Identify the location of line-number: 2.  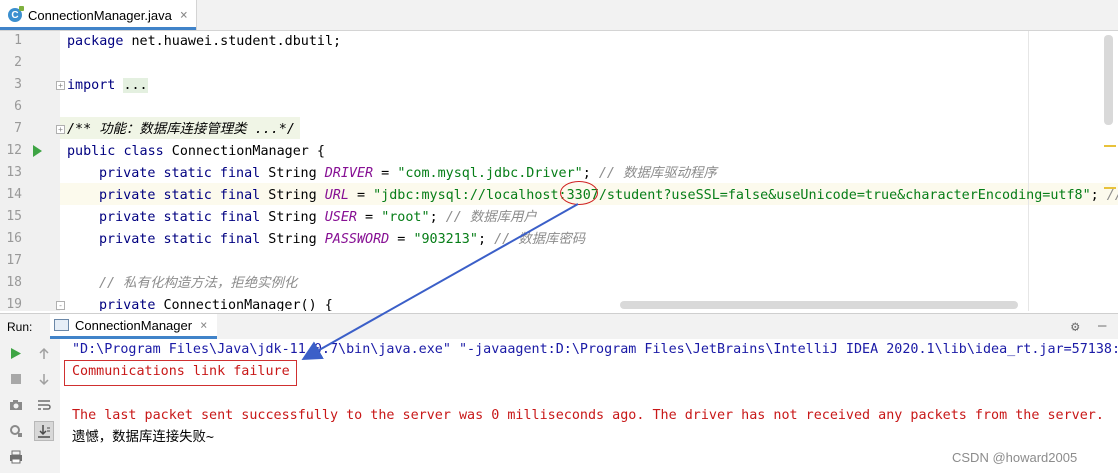
(18, 62).